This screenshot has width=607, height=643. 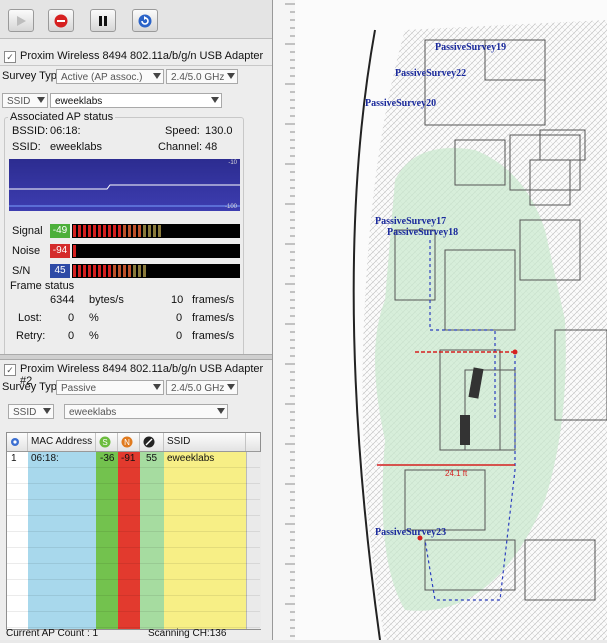 What do you see at coordinates (231, 207) in the screenshot?
I see `graph-bottom-label: -100` at bounding box center [231, 207].